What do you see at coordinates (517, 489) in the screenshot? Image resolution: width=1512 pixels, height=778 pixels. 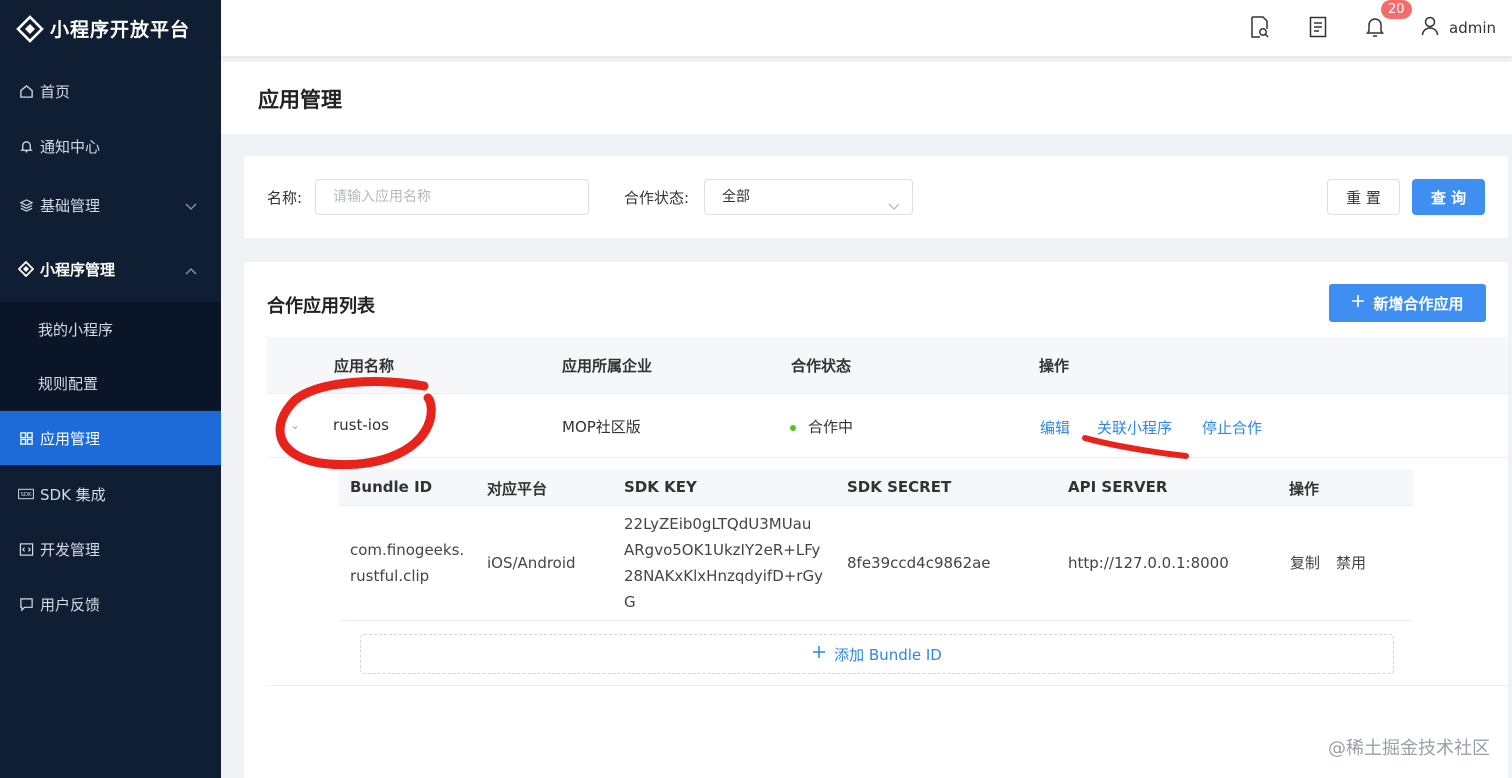 I see `col-platform: 对应平台` at bounding box center [517, 489].